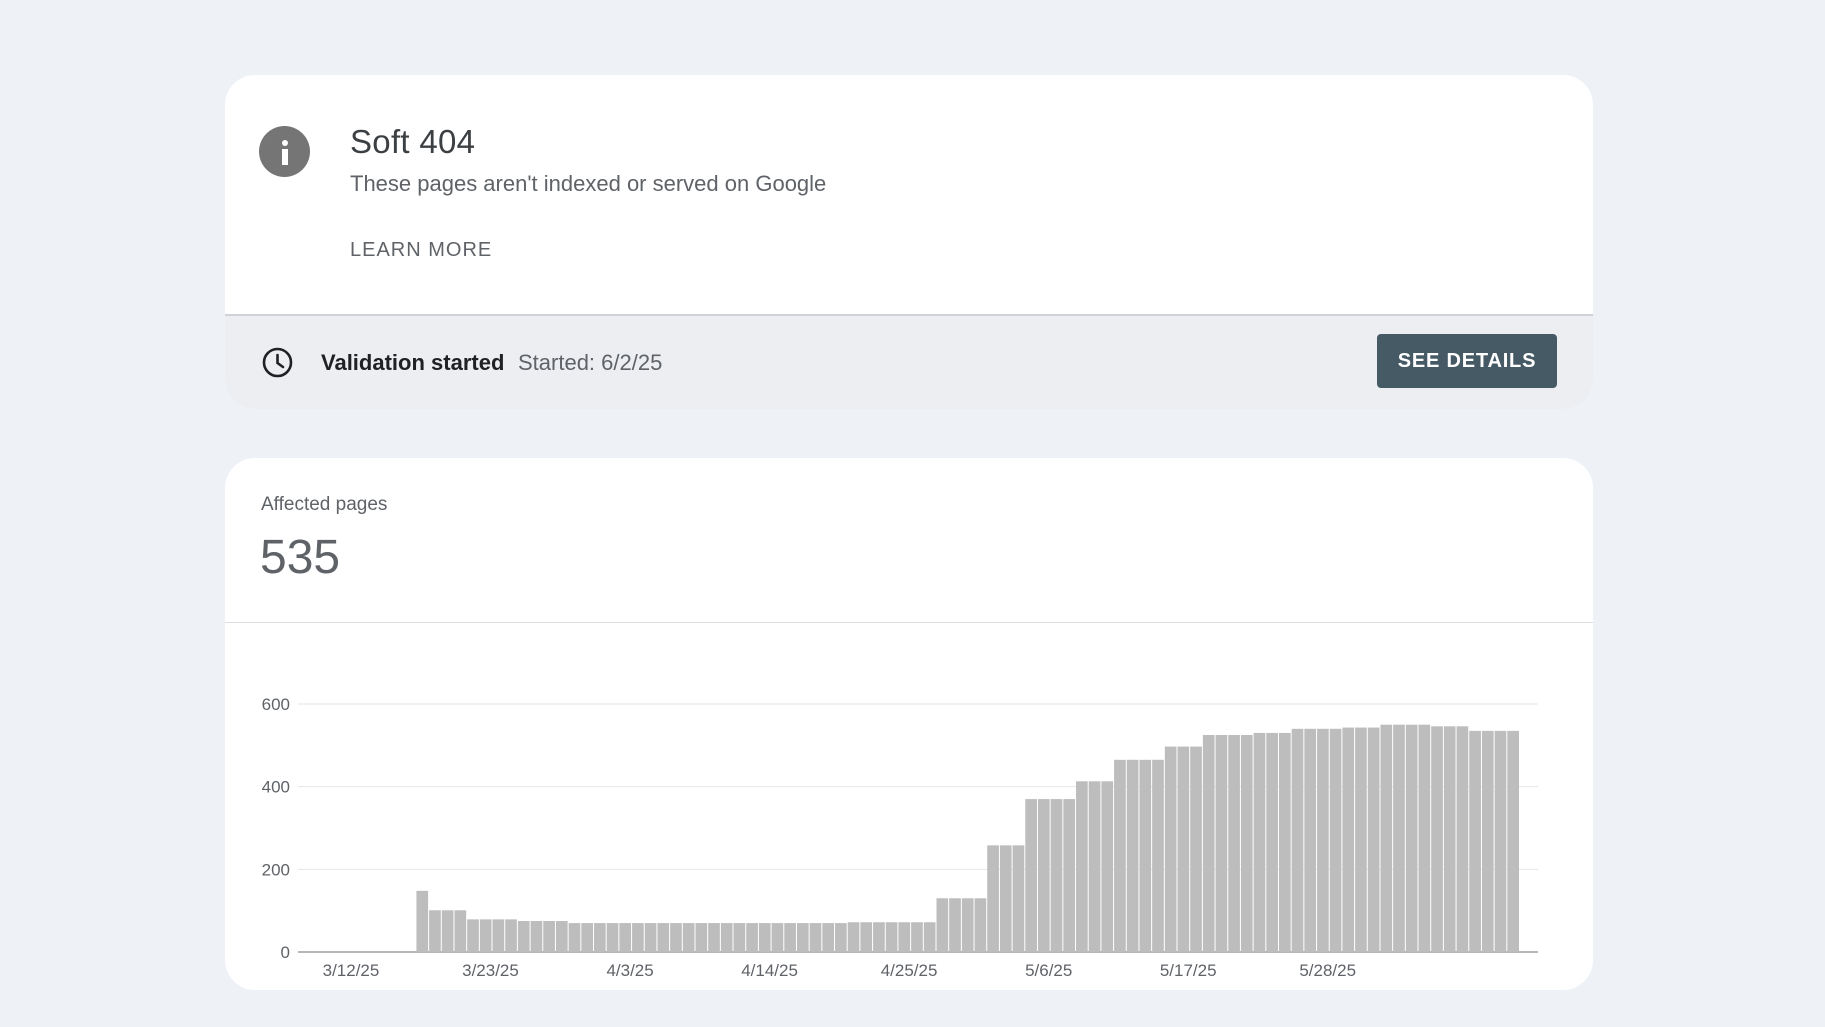 This screenshot has height=1027, width=1825. Describe the element at coordinates (1327, 970) in the screenshot. I see `x-tick-label: 5/28/25` at that location.